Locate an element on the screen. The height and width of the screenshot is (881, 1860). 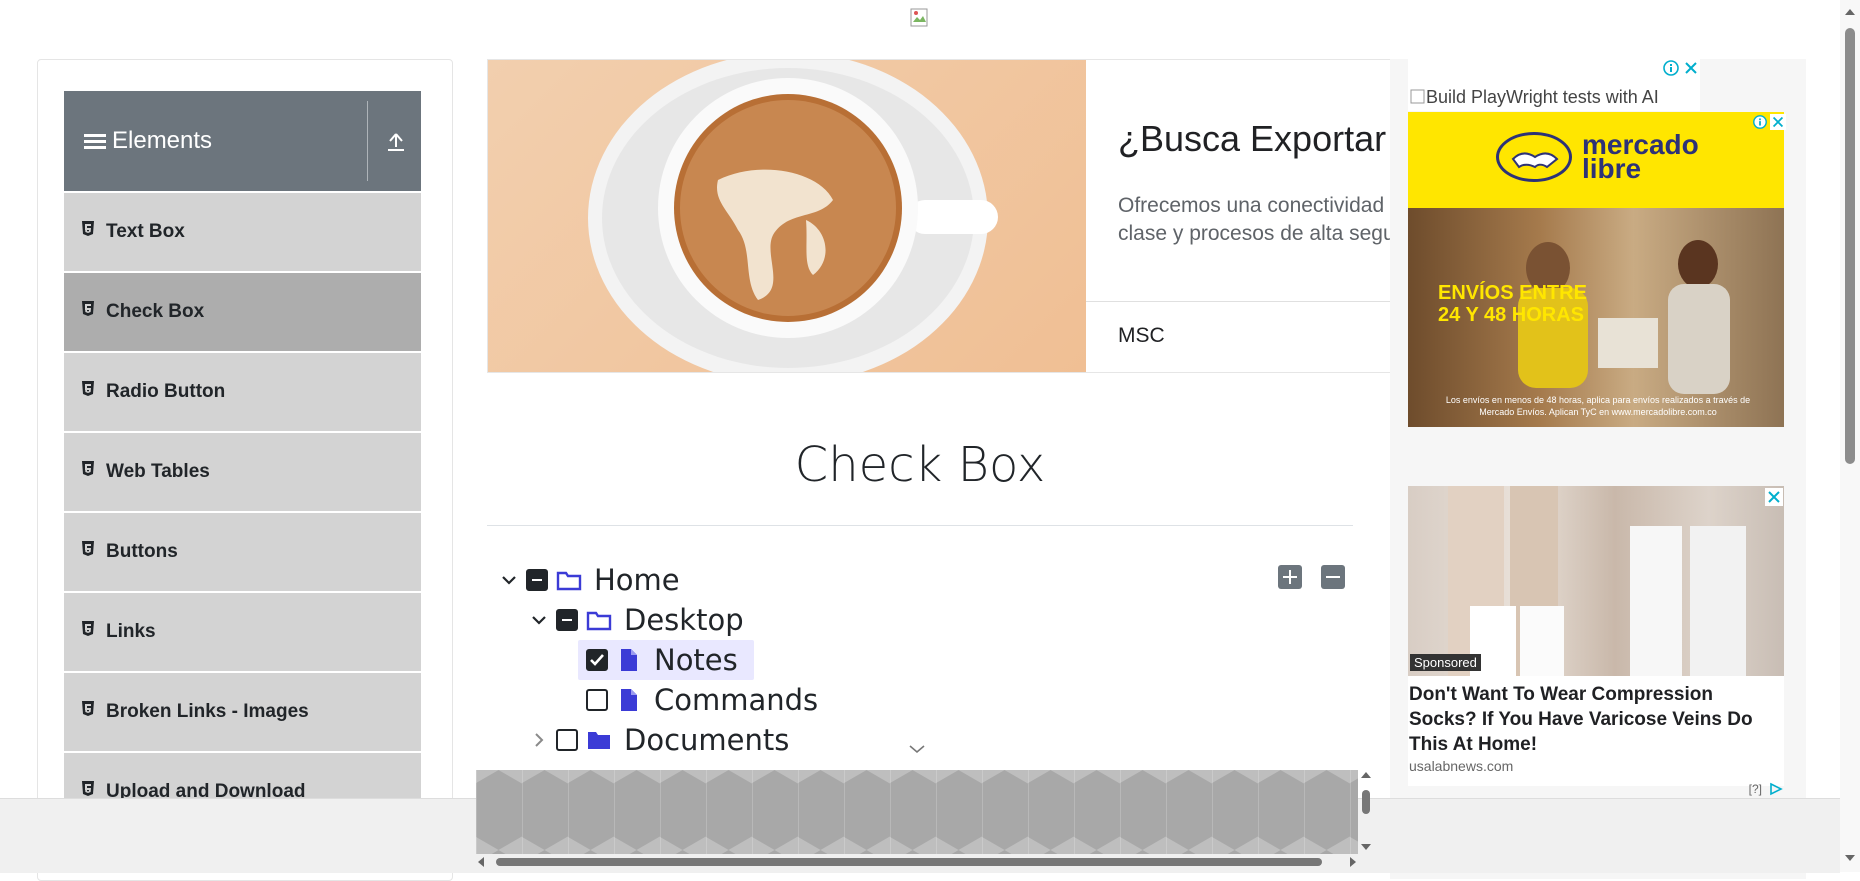
mercado-libre-logo: mercado libre is located at coordinates (1597, 157).